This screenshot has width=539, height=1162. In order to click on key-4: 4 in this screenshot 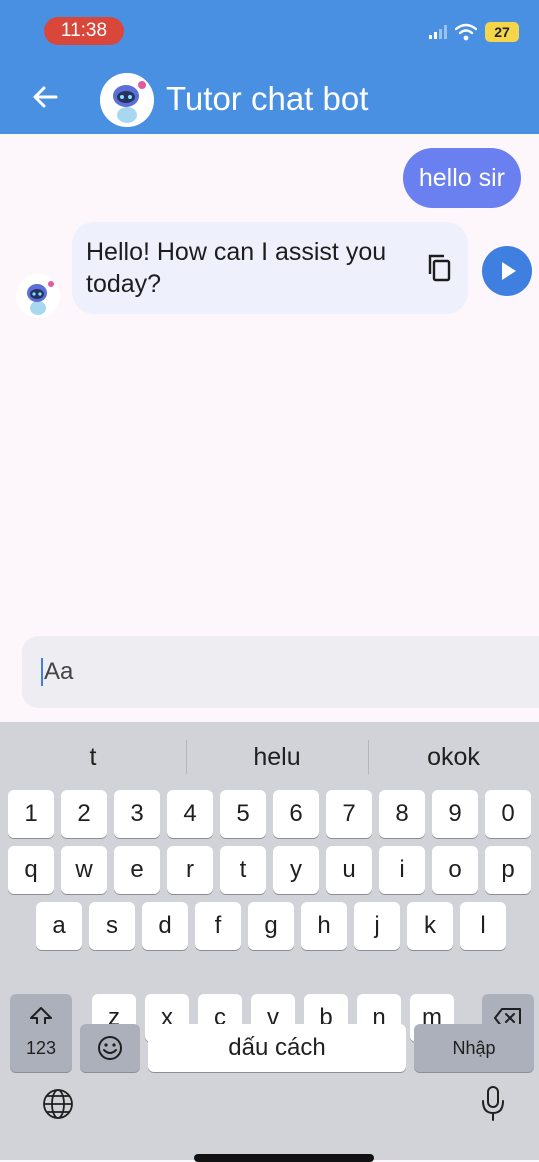, I will do `click(190, 814)`.